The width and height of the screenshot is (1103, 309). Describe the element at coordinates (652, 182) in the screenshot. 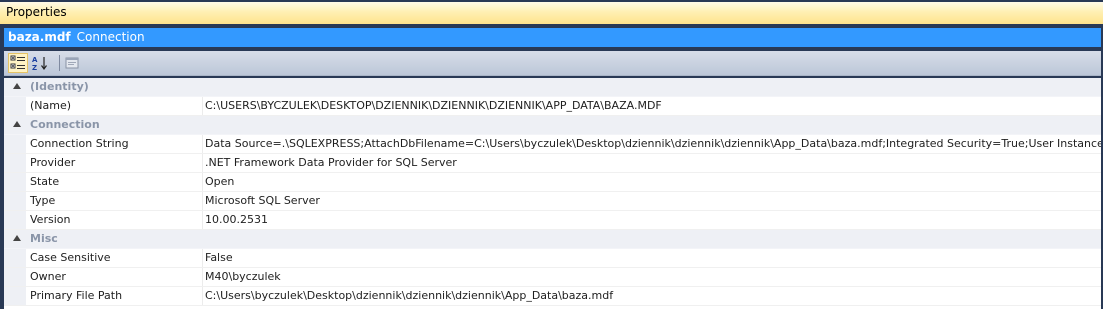

I see `property-value: Open` at that location.